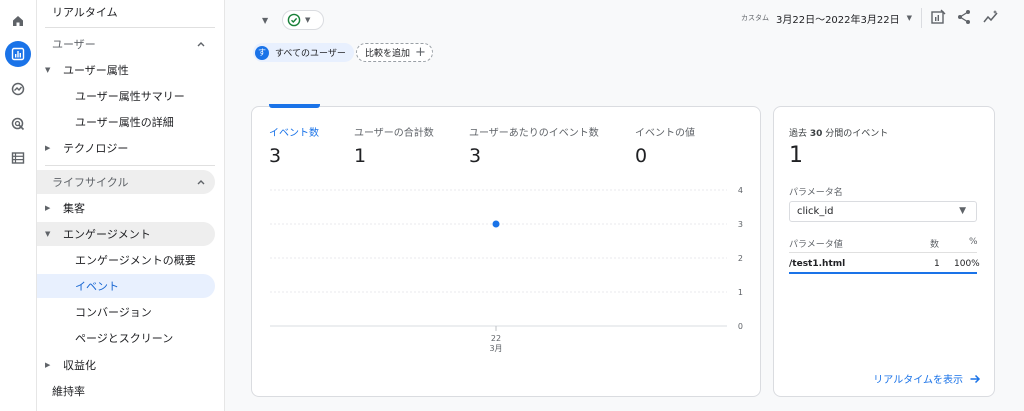 This screenshot has width=1024, height=411. Describe the element at coordinates (798, 134) in the screenshot. I see `title-prefix: 過去` at that location.